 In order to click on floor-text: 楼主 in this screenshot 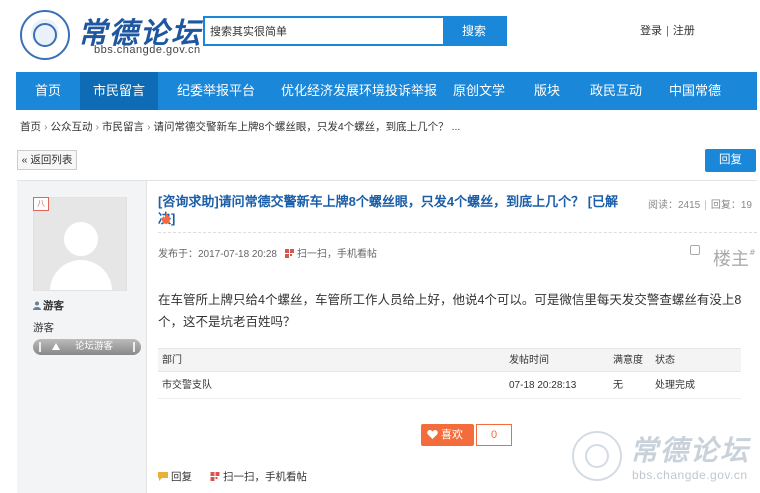, I will do `click(731, 259)`.